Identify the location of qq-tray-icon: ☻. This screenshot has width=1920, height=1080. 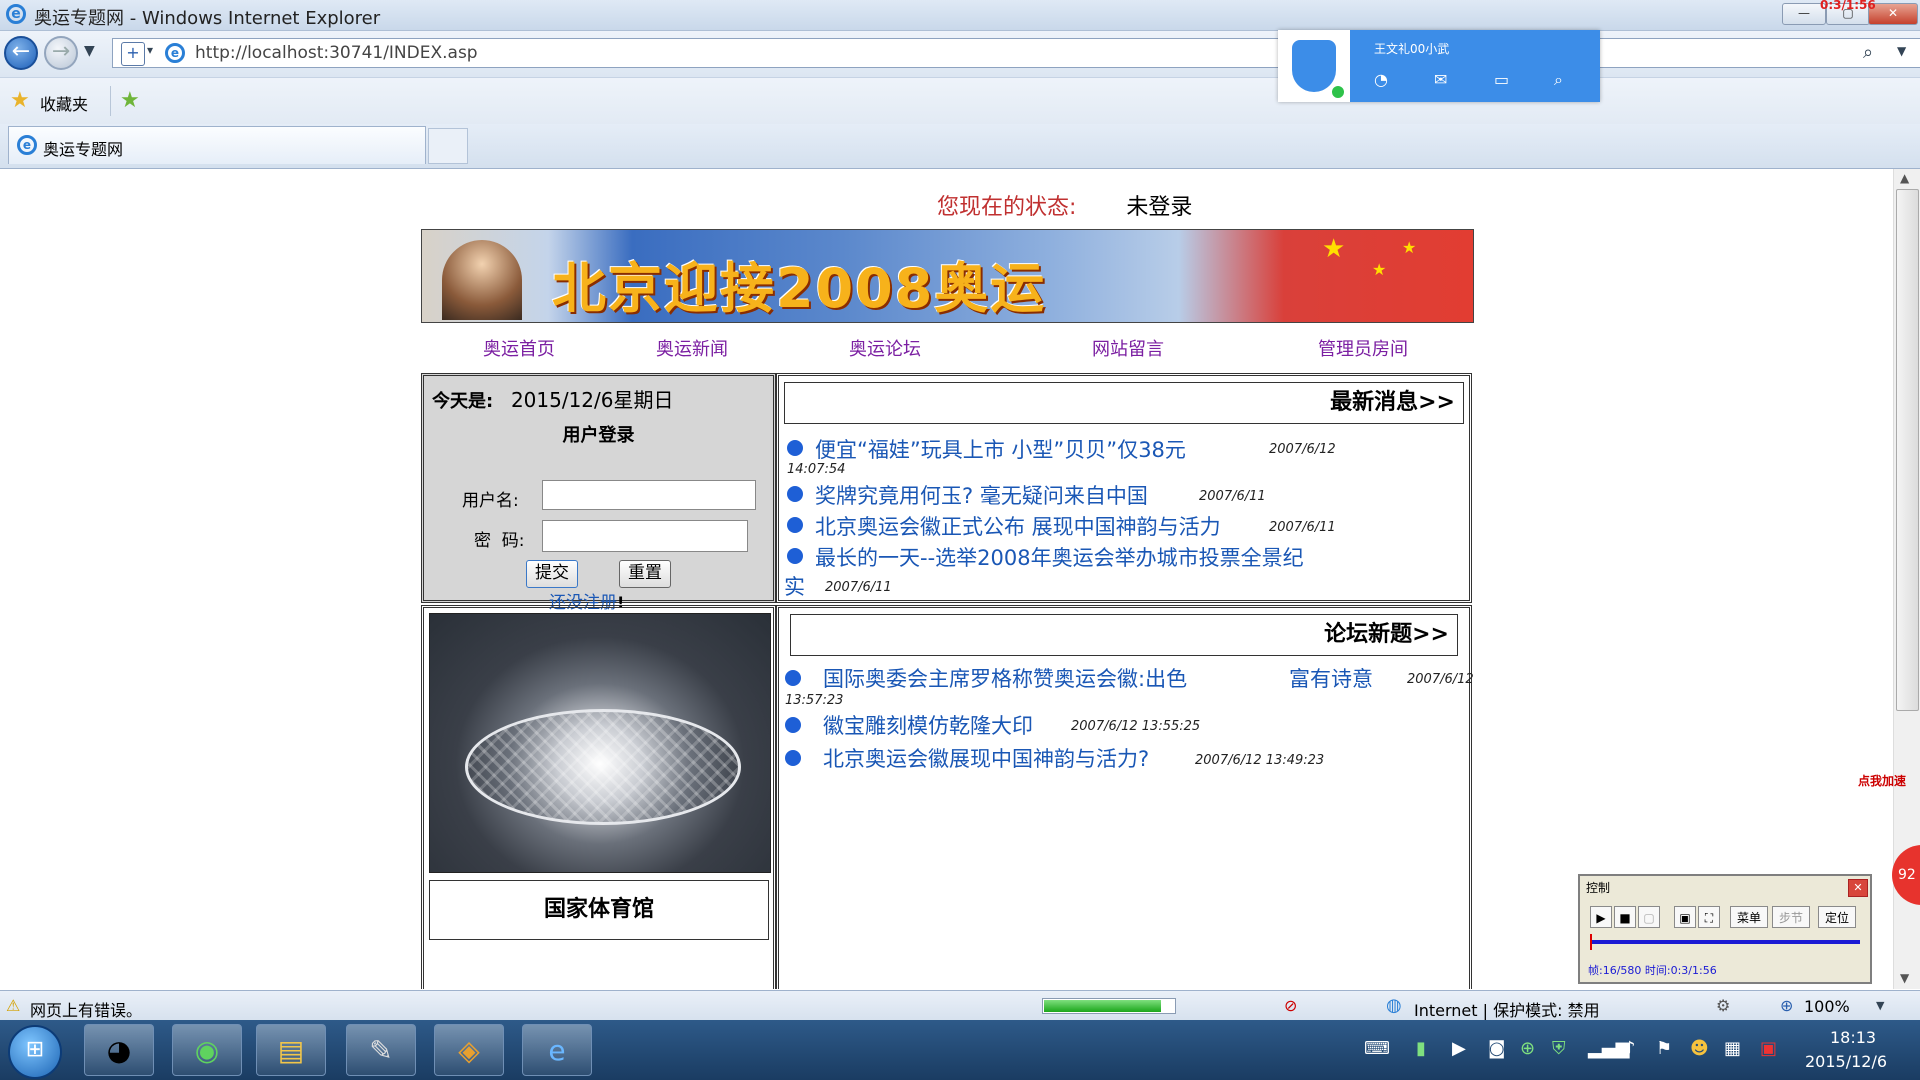
(1699, 1048).